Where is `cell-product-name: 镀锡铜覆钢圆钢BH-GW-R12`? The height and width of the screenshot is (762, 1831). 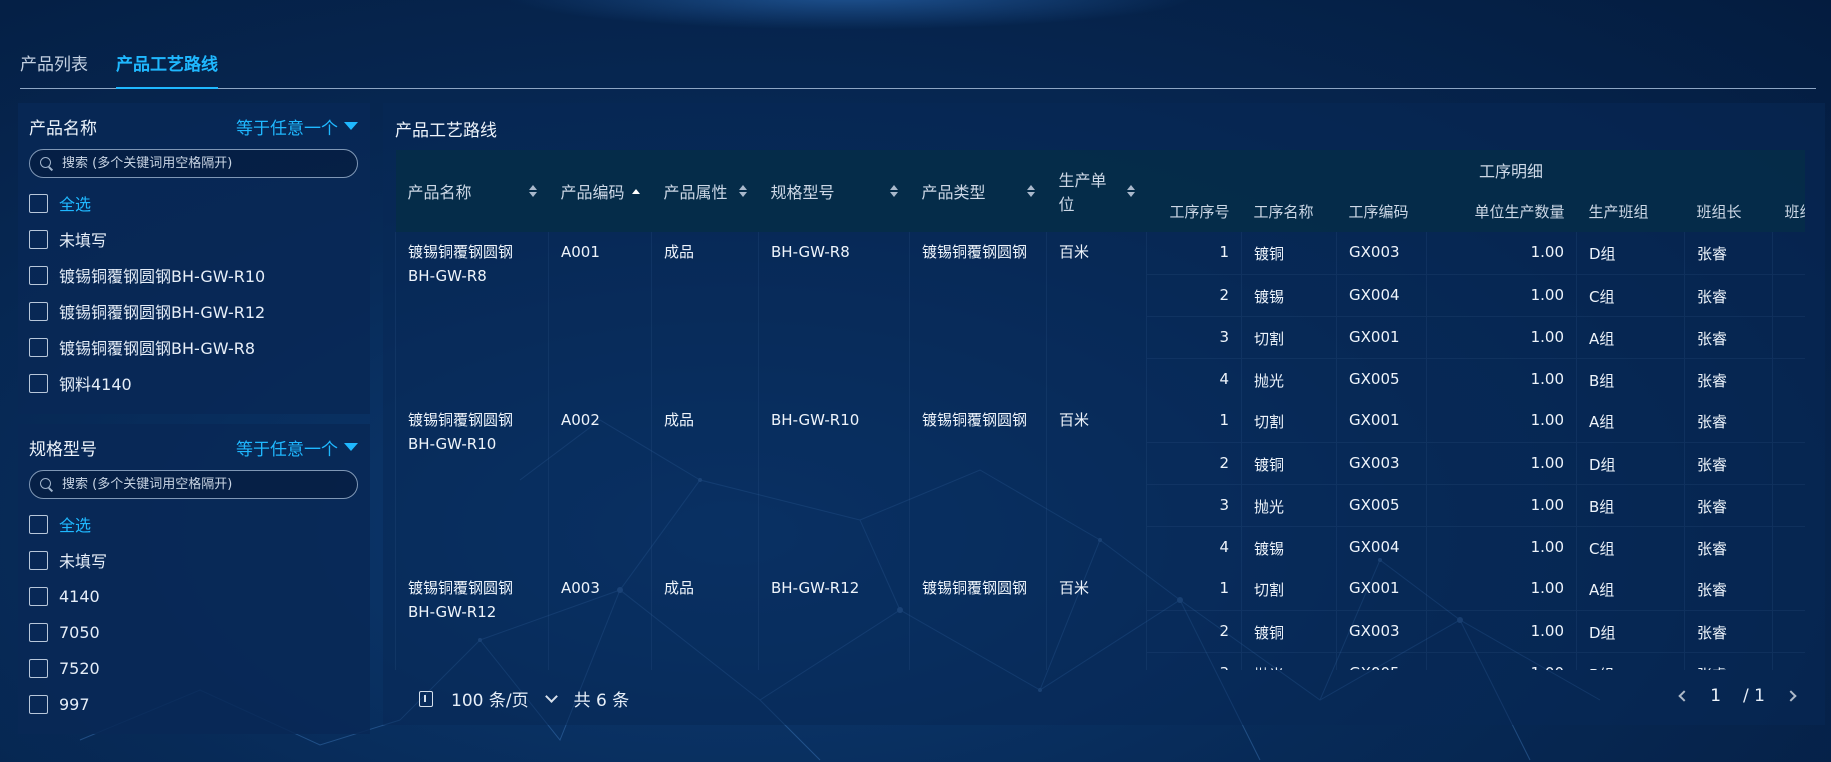 cell-product-name: 镀锡铜覆钢圆钢BH-GW-R12 is located at coordinates (472, 619).